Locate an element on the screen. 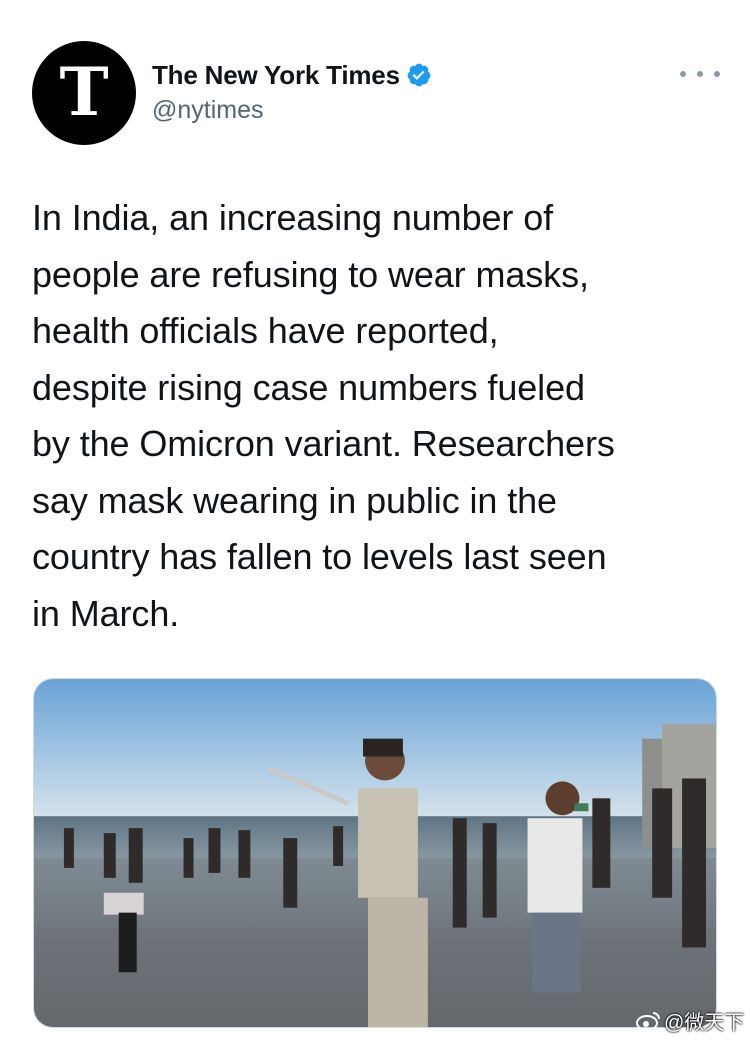  author-avatar: T is located at coordinates (84, 93).